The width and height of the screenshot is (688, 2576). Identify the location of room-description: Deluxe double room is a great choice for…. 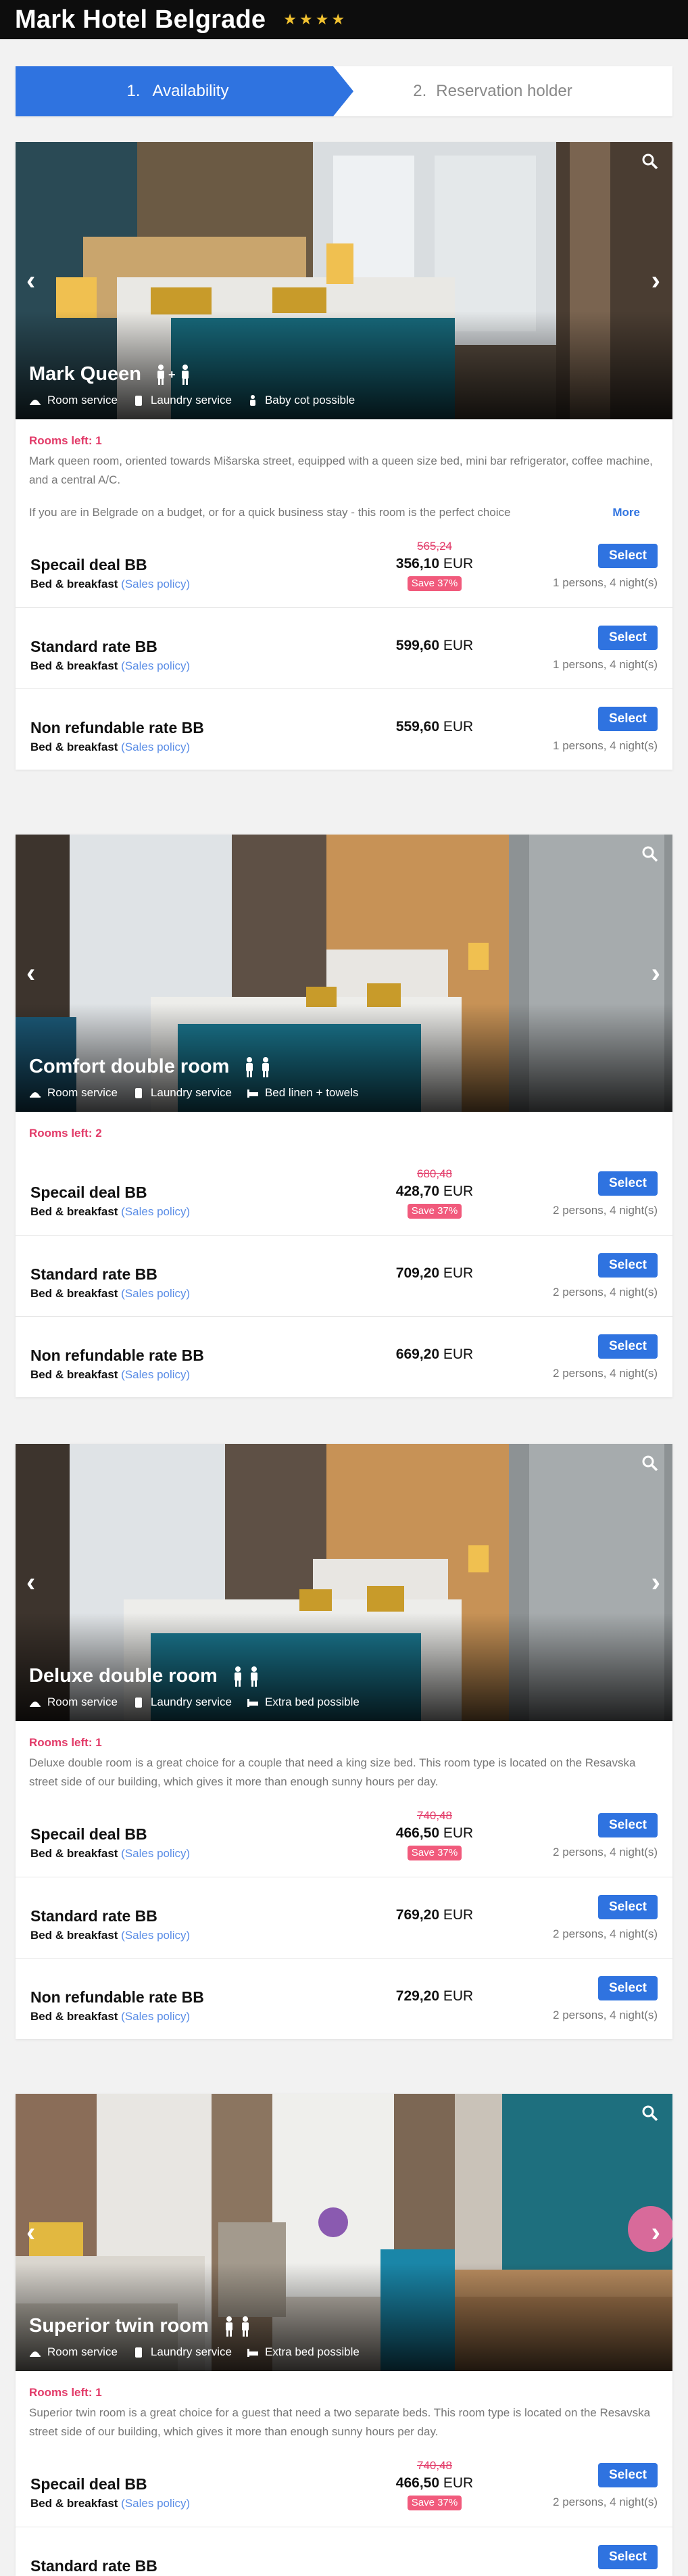
(332, 1772).